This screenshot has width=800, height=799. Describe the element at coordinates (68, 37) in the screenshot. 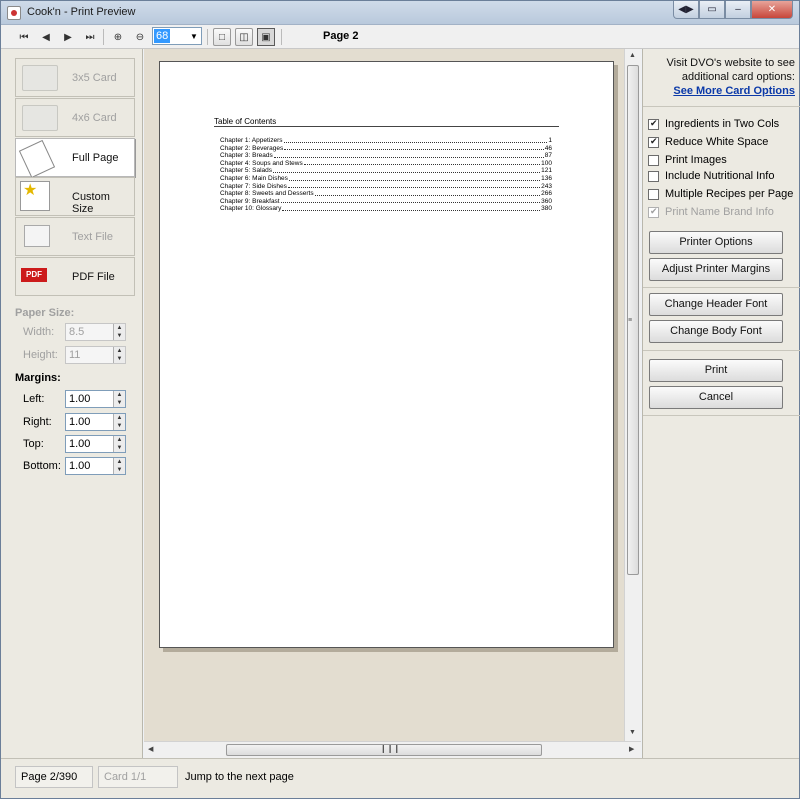

I see `next-page-icon: ▶` at that location.